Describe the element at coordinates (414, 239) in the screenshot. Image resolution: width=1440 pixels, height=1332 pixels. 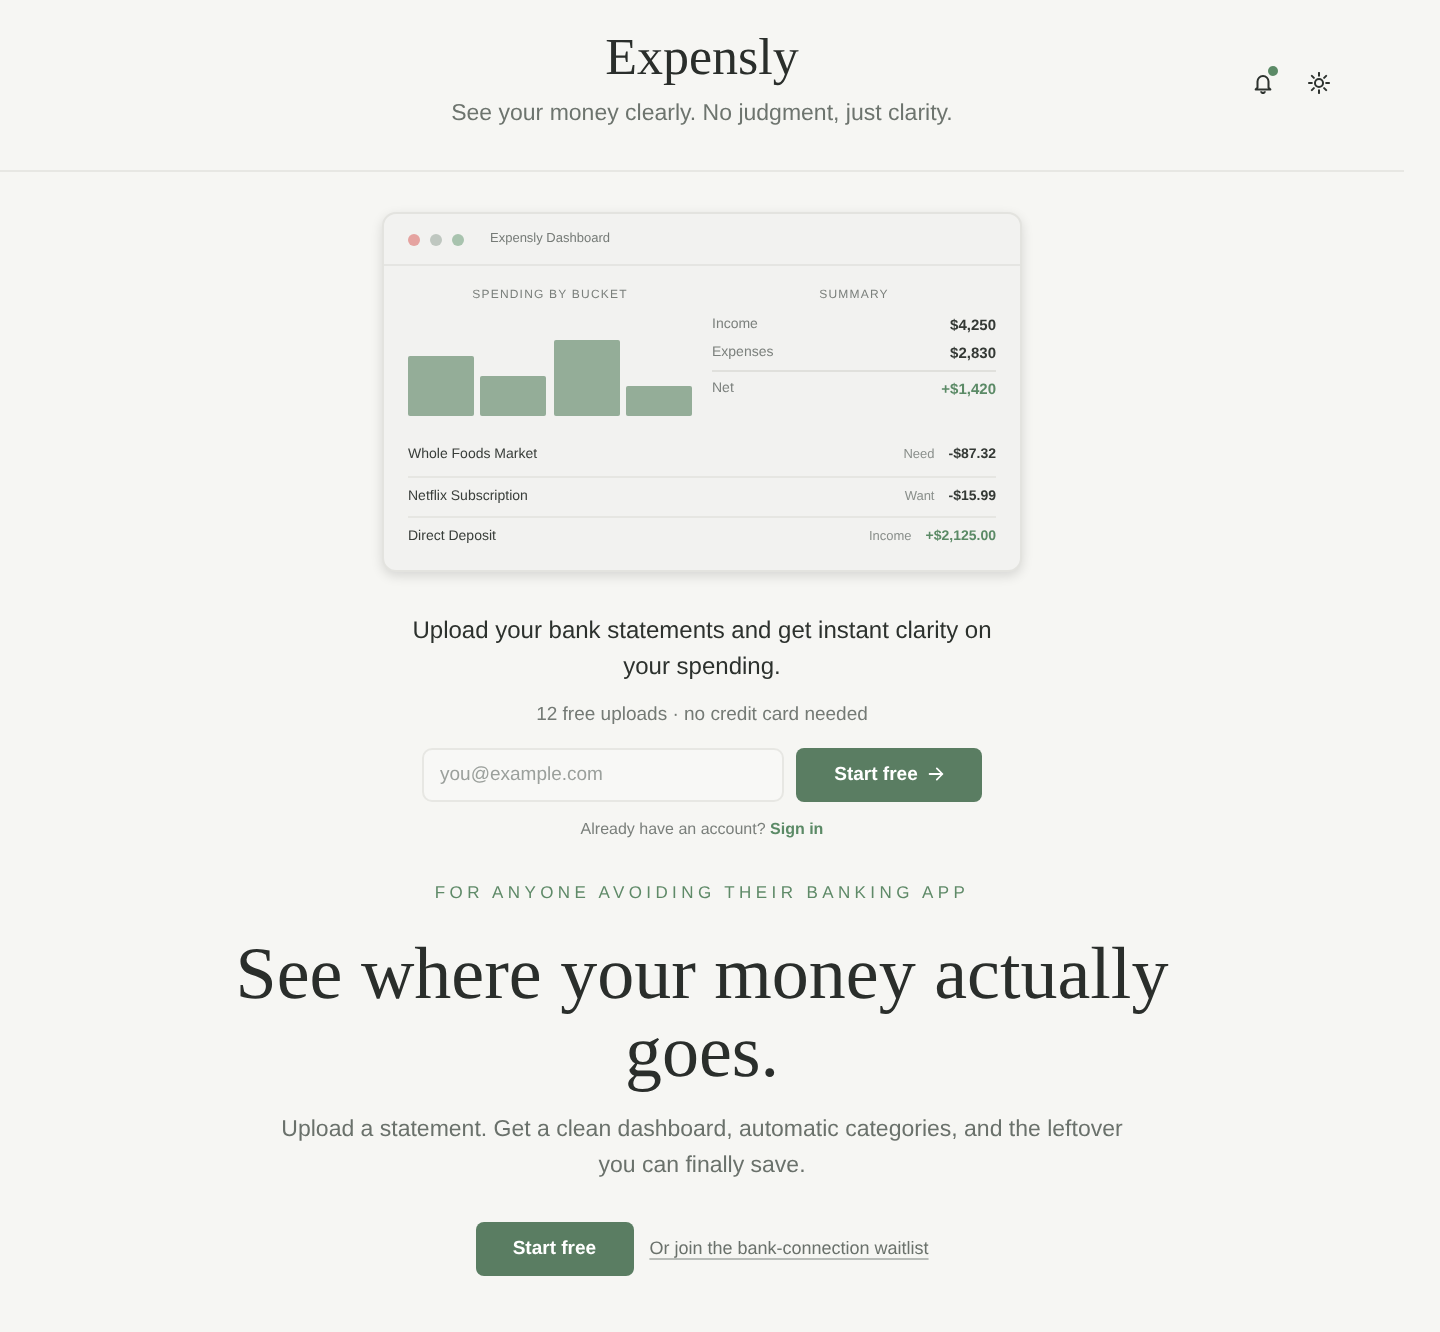
I see `window-close-dot-icon` at that location.